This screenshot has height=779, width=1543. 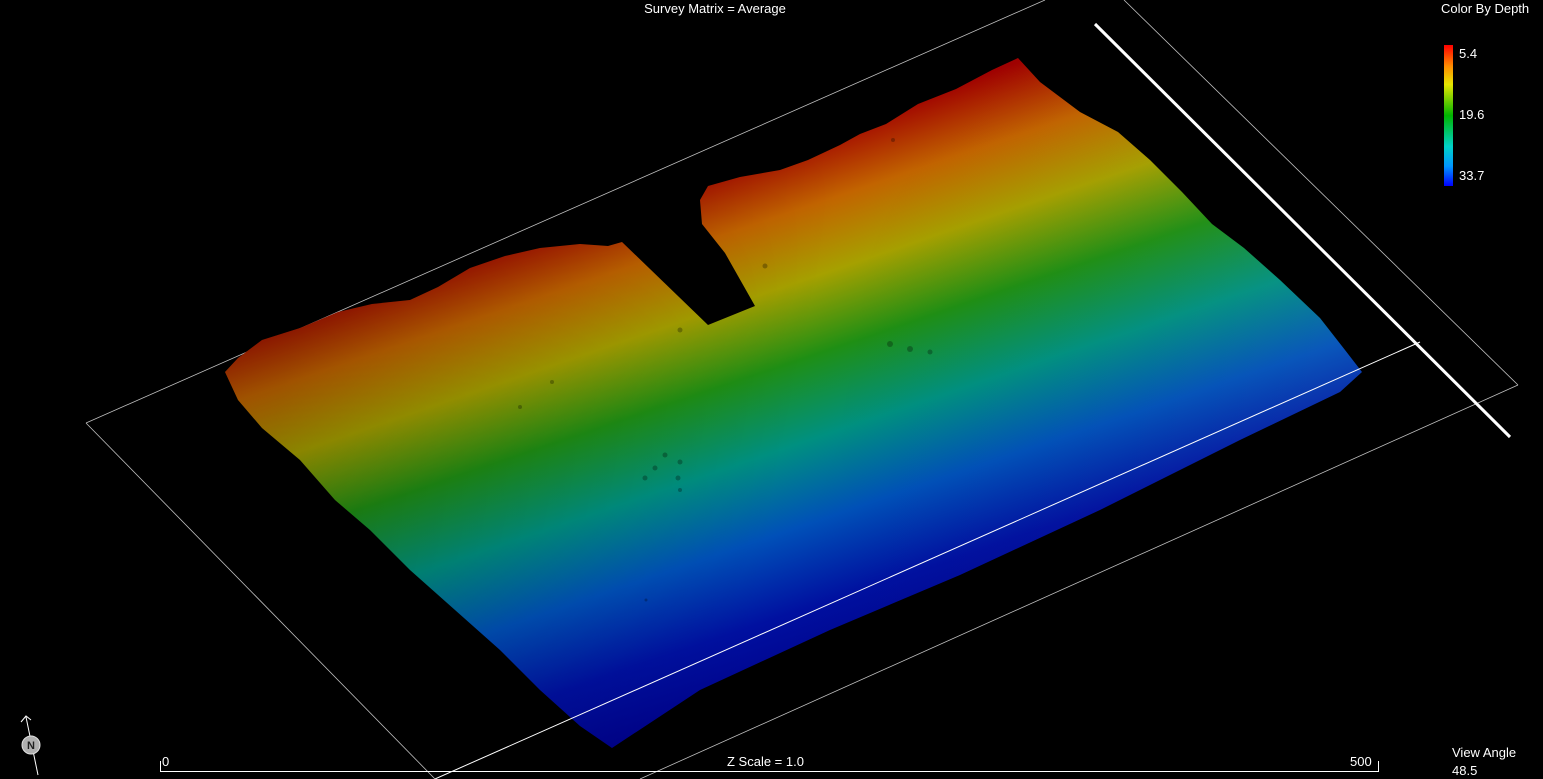 What do you see at coordinates (765, 761) in the screenshot?
I see `z-scale-label: Z Scale = 1.0` at bounding box center [765, 761].